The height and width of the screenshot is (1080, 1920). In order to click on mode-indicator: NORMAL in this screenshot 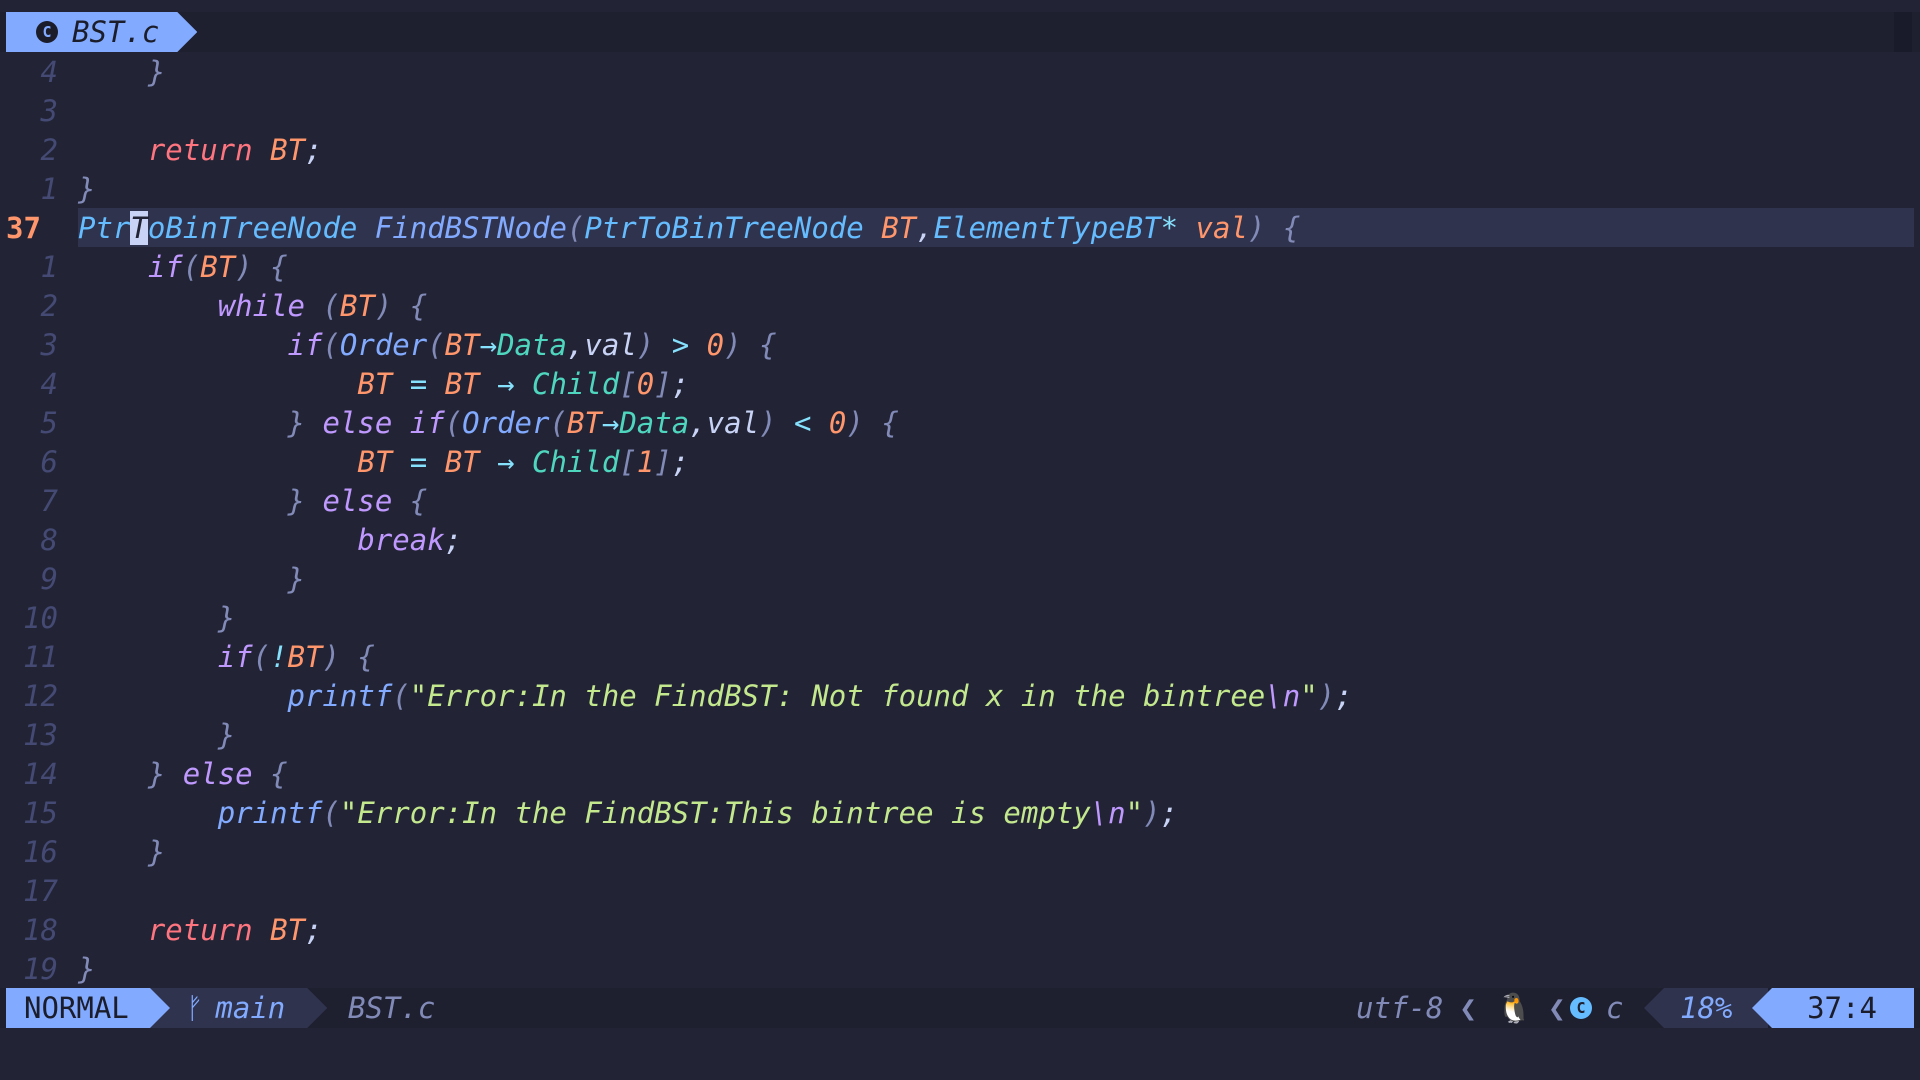, I will do `click(88, 1008)`.